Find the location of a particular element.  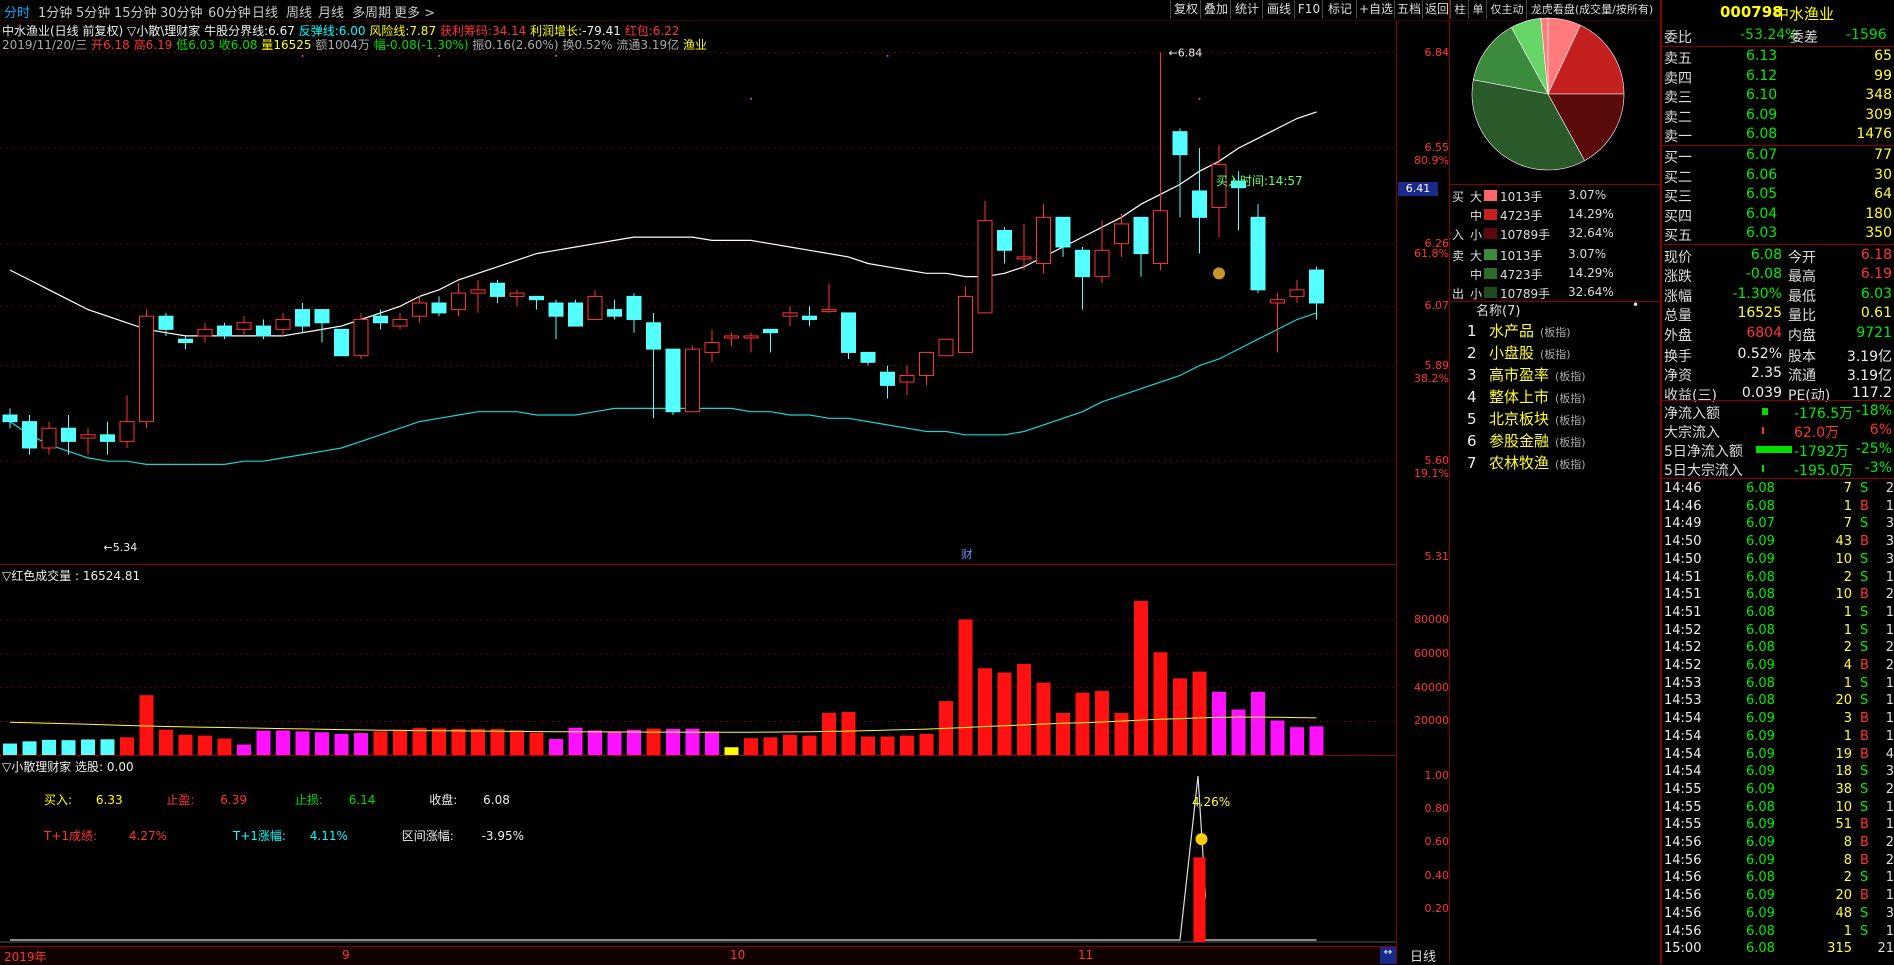

high-price-marker: ←6.84 is located at coordinates (1186, 53).